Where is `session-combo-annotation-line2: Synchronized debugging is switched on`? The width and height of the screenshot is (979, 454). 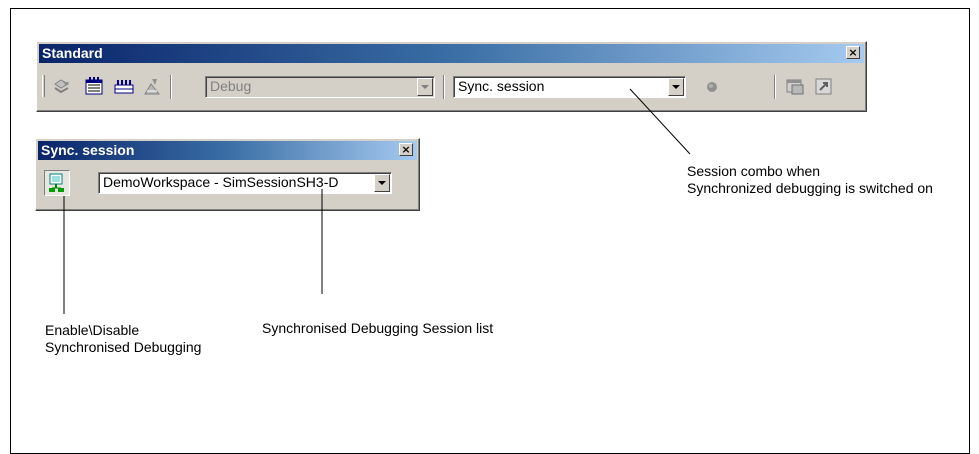 session-combo-annotation-line2: Synchronized debugging is switched on is located at coordinates (810, 188).